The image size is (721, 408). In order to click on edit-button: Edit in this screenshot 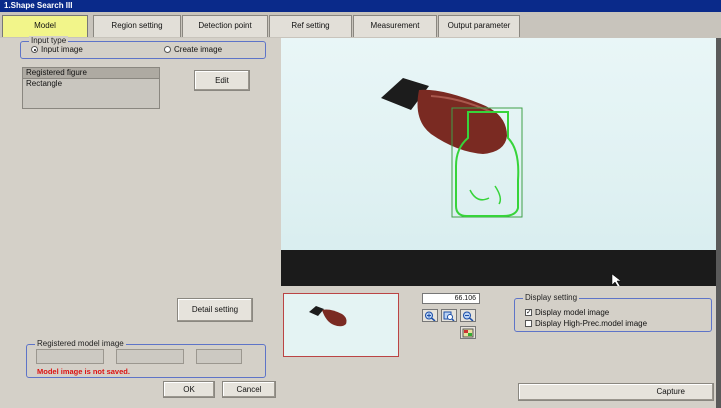, I will do `click(222, 80)`.